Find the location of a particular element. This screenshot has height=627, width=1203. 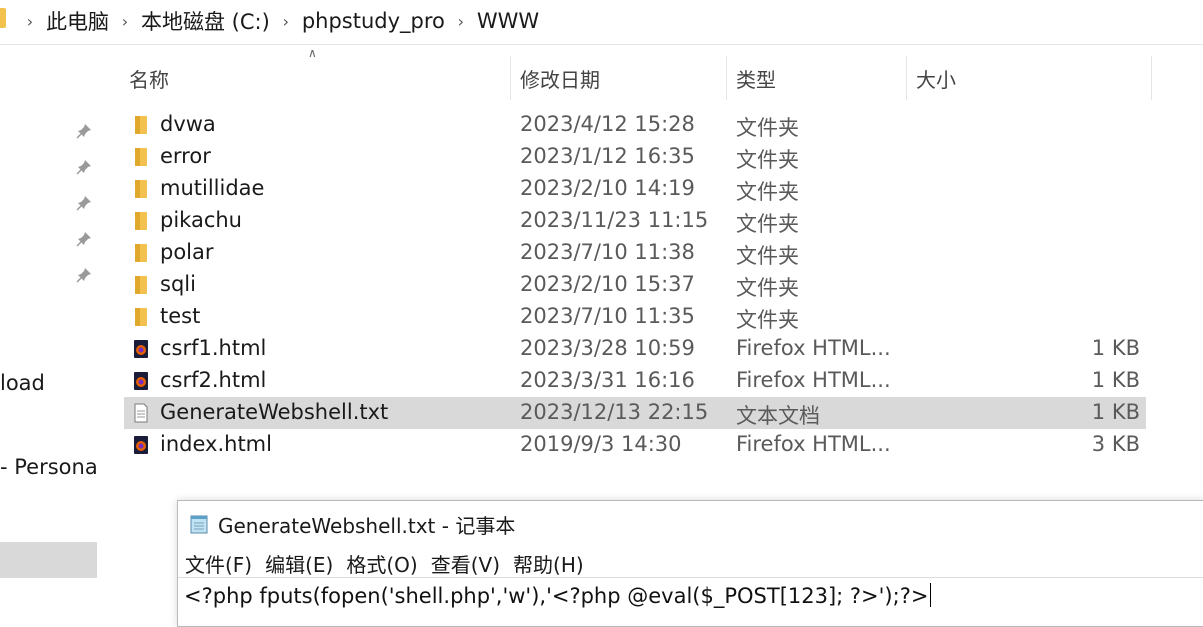

breadcrumb: › 此电脑 › 本地磁盘 (C:) › phpstudy_pro › WWW is located at coordinates (280, 21).